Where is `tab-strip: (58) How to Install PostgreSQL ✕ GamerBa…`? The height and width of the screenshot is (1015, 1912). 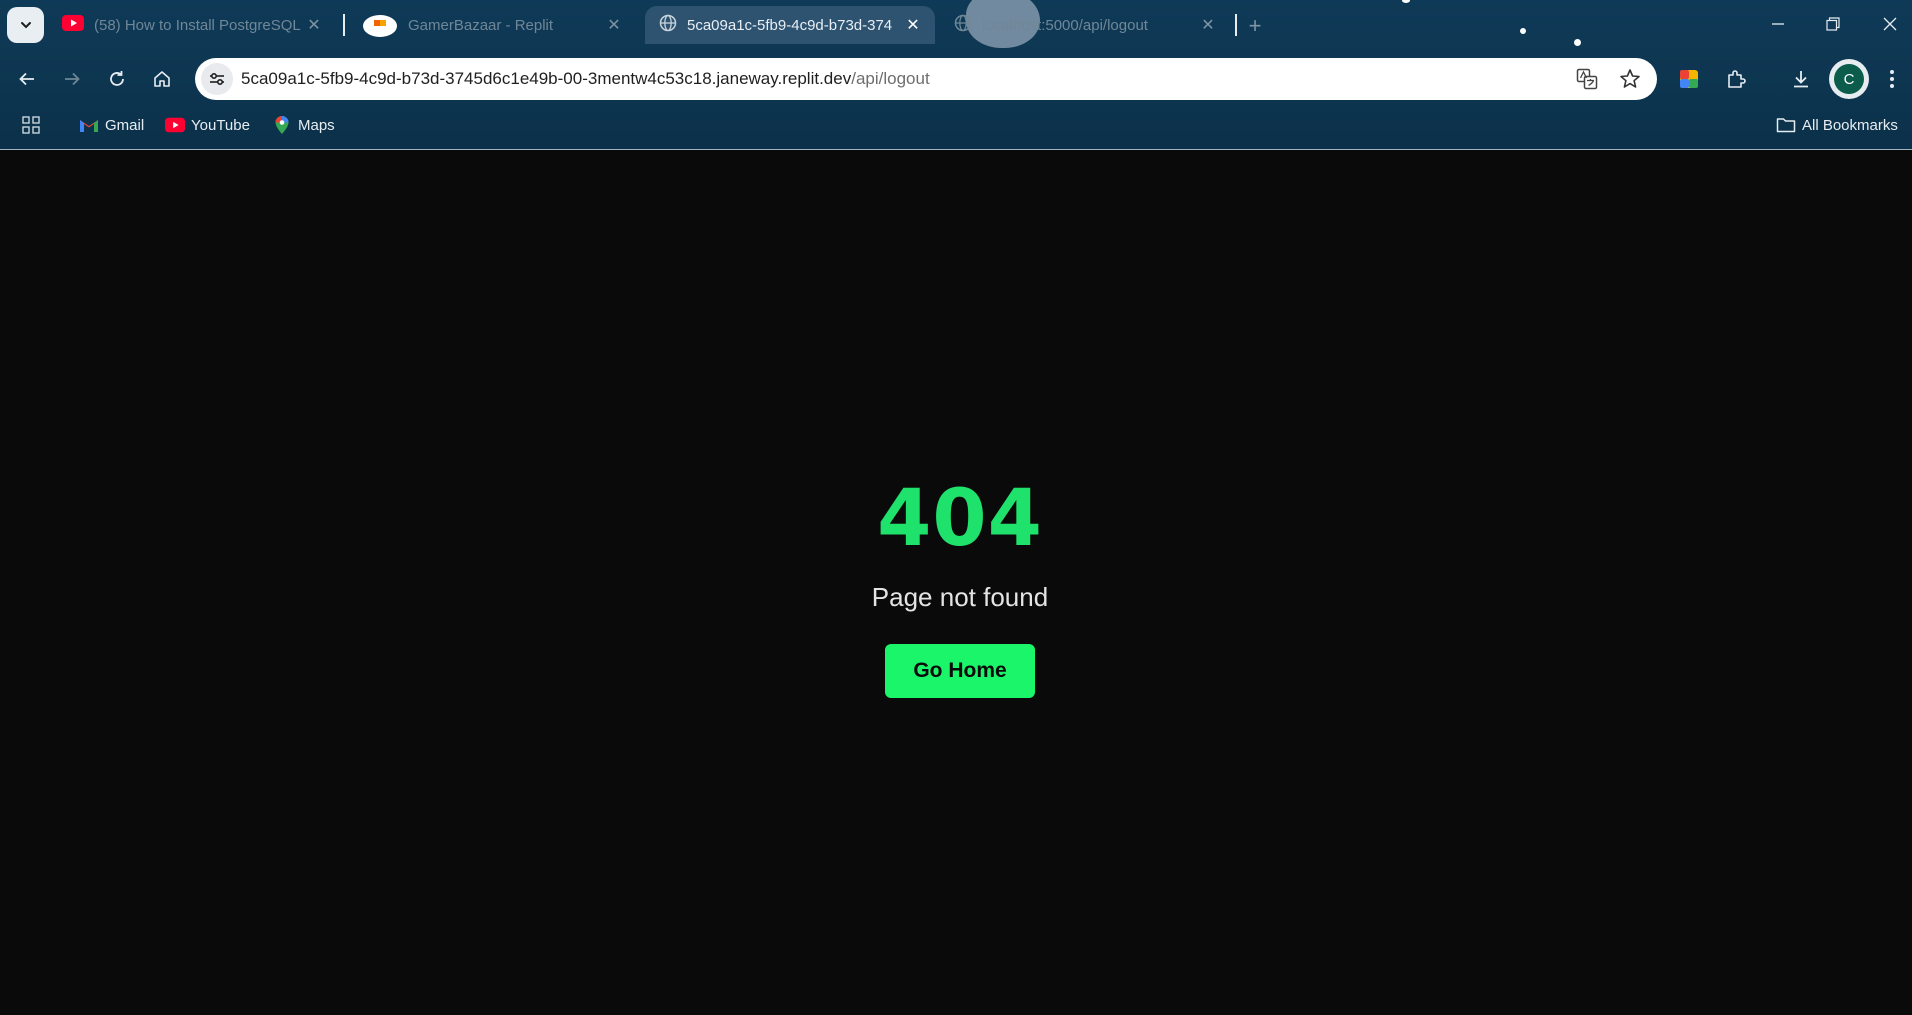
tab-strip: (58) How to Install PostgreSQL ✕ GamerBa… is located at coordinates (956, 25).